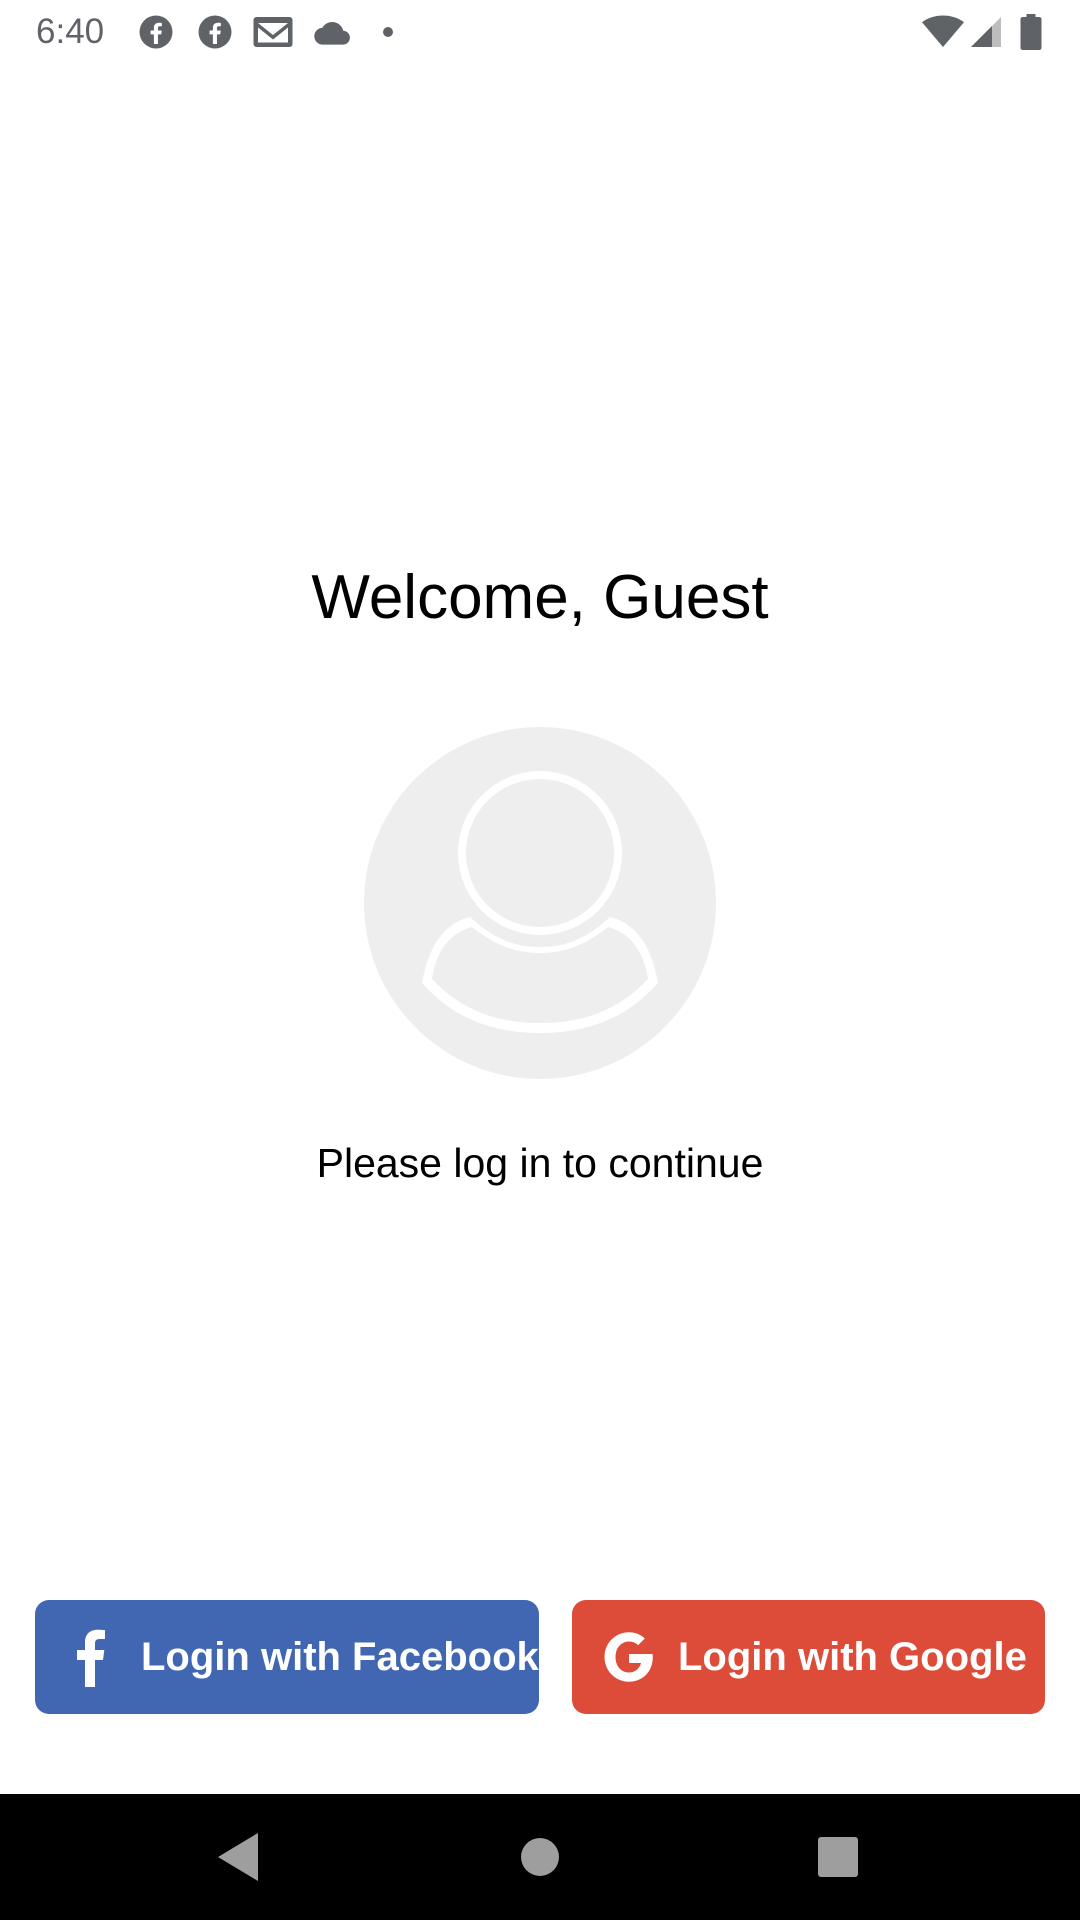 The image size is (1080, 1920). Describe the element at coordinates (91, 1657) in the screenshot. I see `facebook-f-icon` at that location.